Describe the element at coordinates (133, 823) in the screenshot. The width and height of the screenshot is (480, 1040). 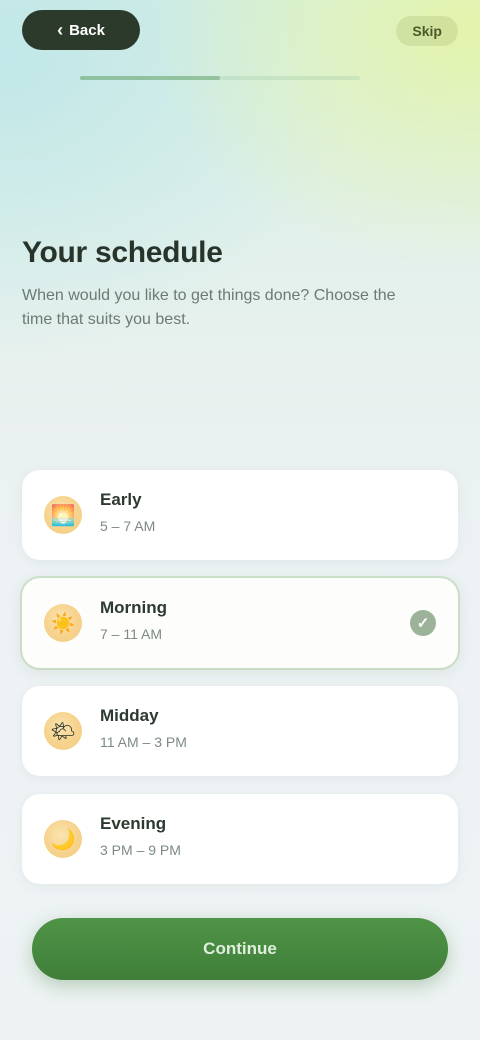
I see `option-label: Evening` at that location.